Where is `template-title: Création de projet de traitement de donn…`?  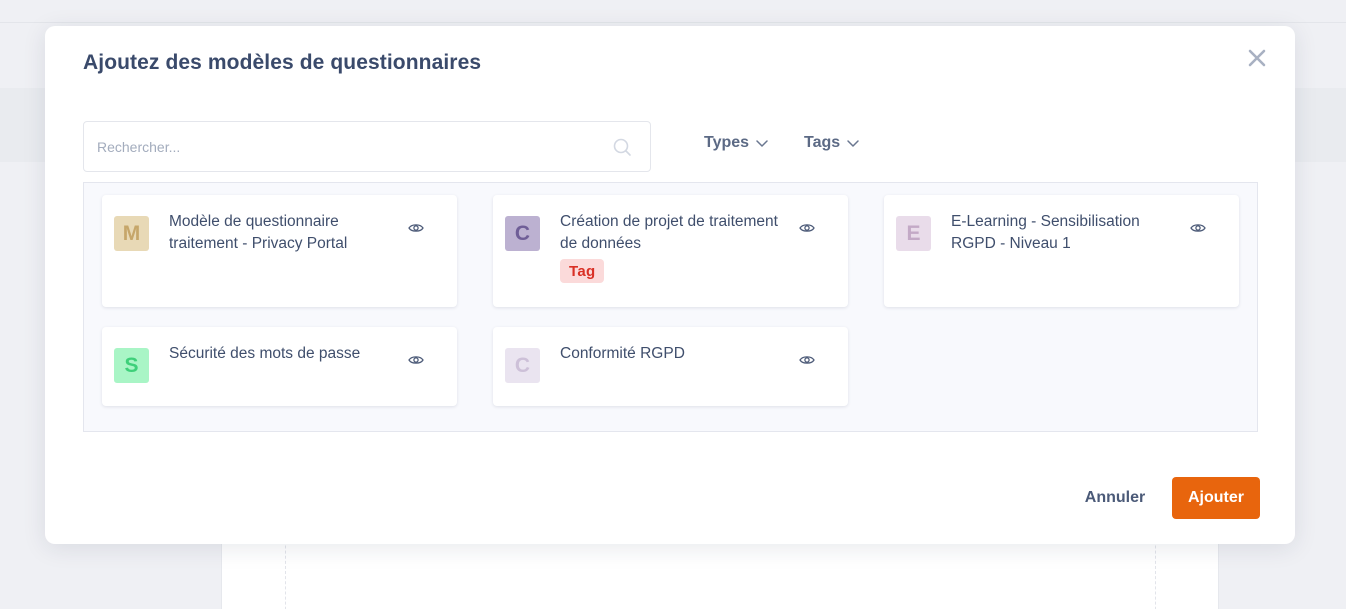 template-title: Création de projet de traitement de donn… is located at coordinates (669, 232).